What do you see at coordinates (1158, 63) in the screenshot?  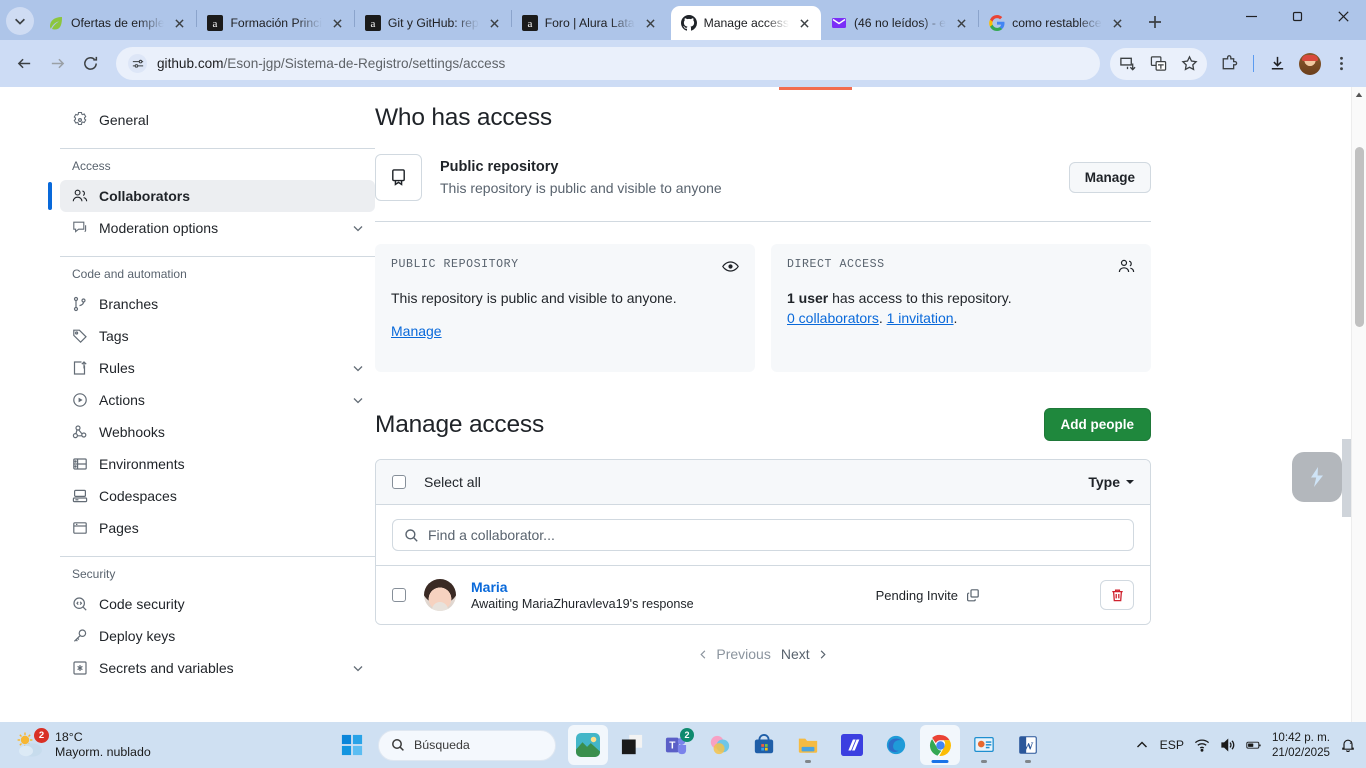 I see `translate-icon` at bounding box center [1158, 63].